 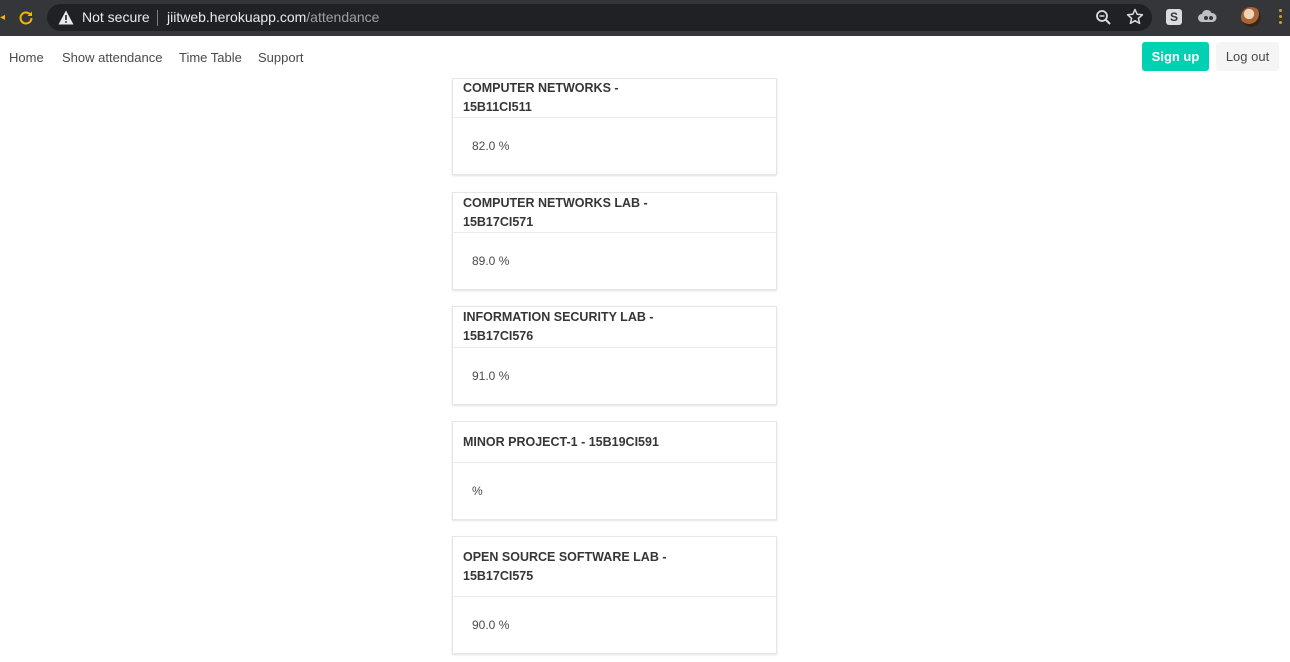 I want to click on course-title: OPEN SOURCE SOFTWARE LAB - 15B17CI575, so click(x=614, y=567).